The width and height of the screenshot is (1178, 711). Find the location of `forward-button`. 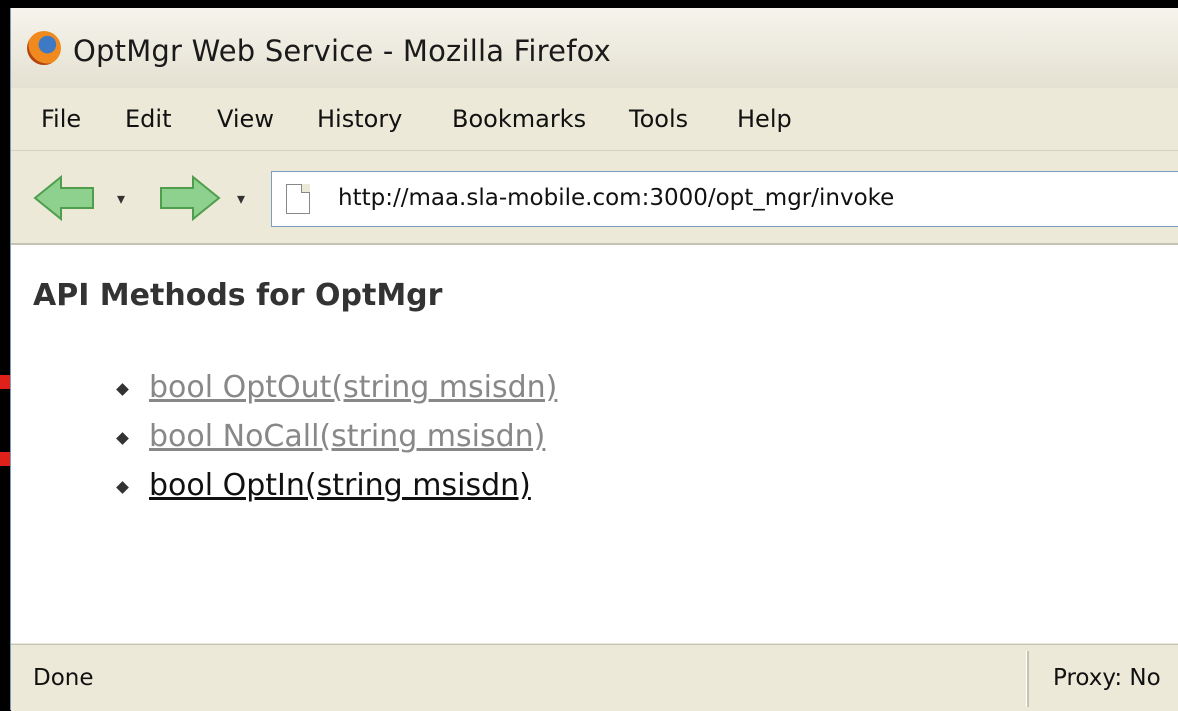

forward-button is located at coordinates (188, 198).